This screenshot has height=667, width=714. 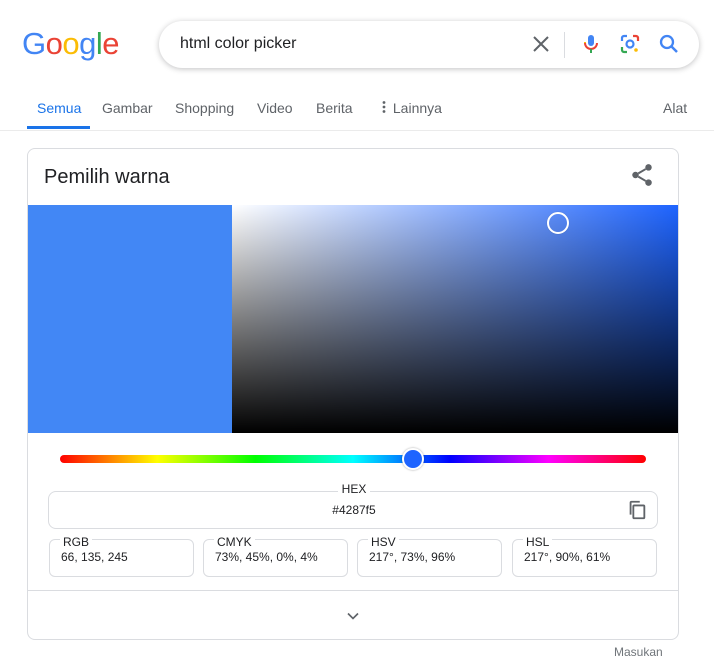 What do you see at coordinates (630, 44) in the screenshot?
I see `lens-icon` at bounding box center [630, 44].